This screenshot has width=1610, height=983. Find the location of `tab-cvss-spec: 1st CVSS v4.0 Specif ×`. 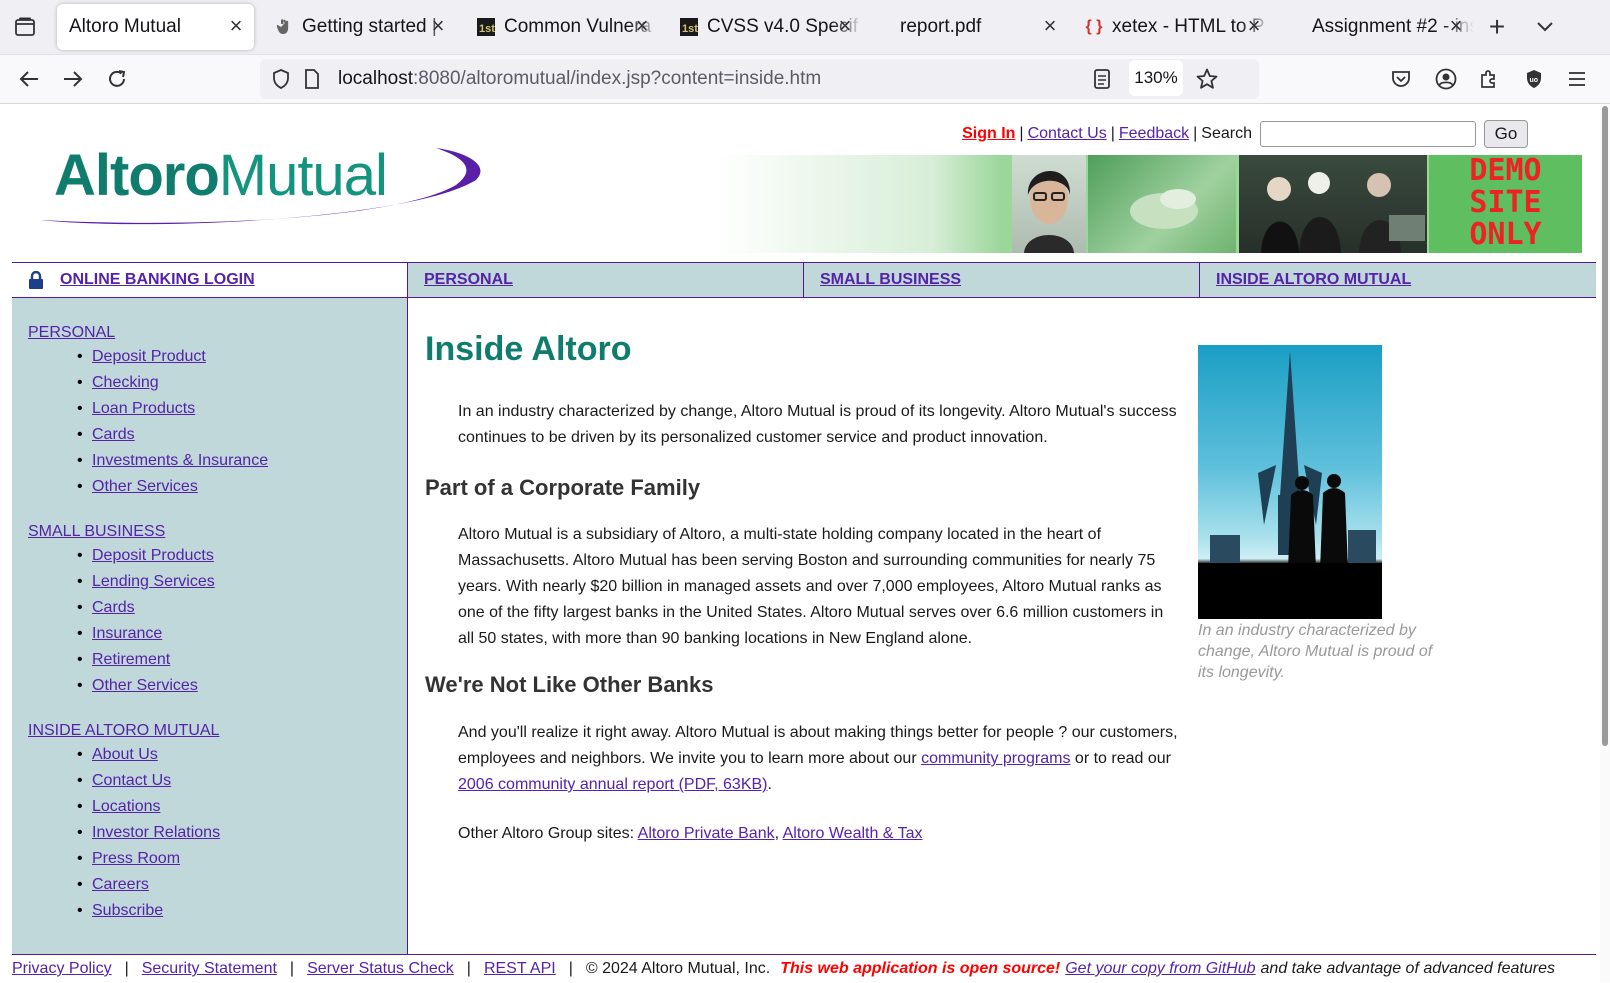

tab-cvss-spec: 1st CVSS v4.0 Specif × is located at coordinates (765, 27).